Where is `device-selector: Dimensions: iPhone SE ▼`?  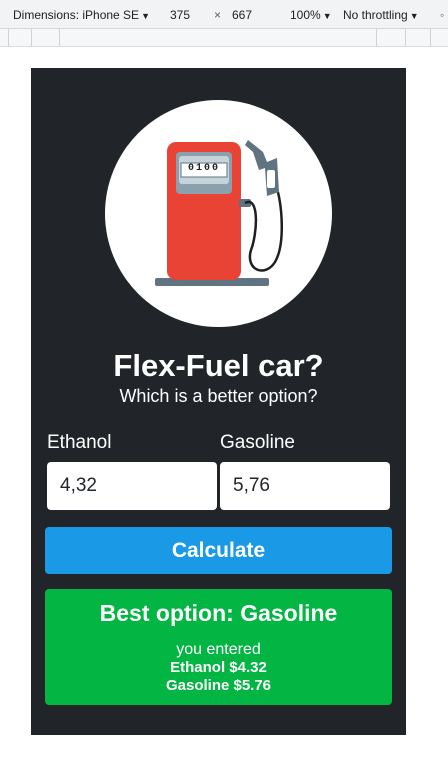
device-selector: Dimensions: iPhone SE ▼ is located at coordinates (81, 15).